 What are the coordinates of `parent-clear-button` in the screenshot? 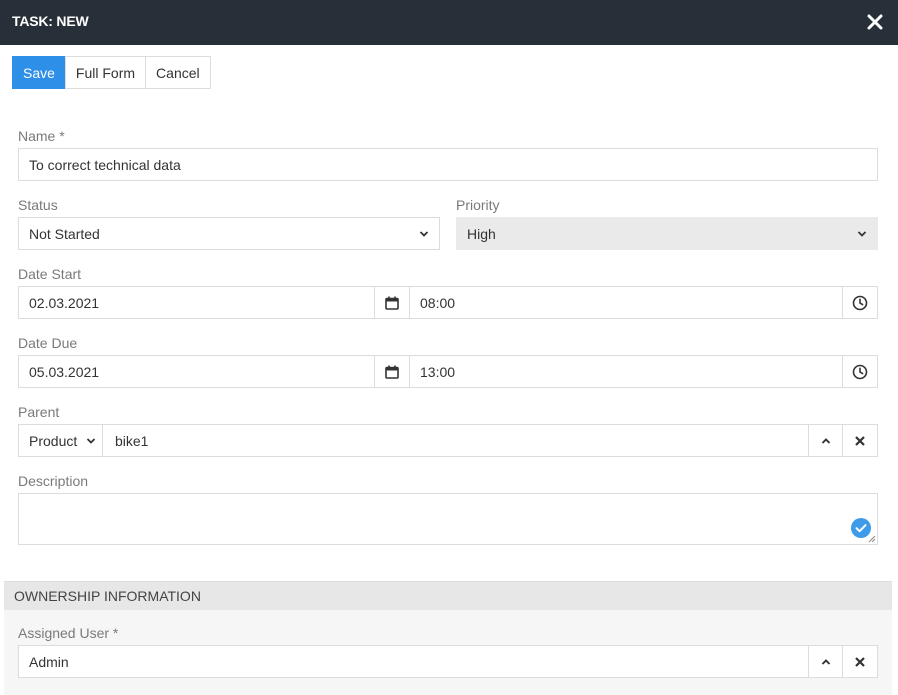 It's located at (860, 440).